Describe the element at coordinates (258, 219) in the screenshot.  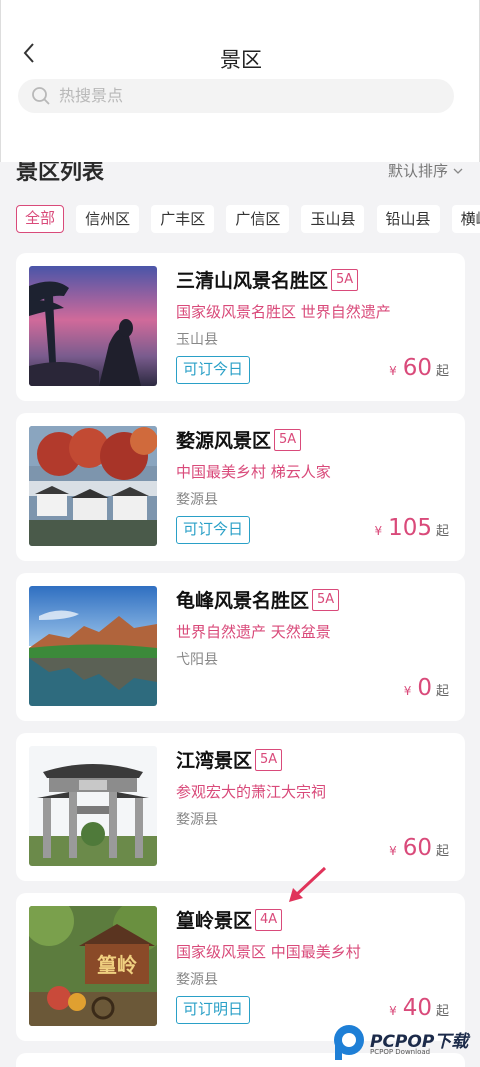
I see `filter-chip-guangxin: 广信区` at that location.